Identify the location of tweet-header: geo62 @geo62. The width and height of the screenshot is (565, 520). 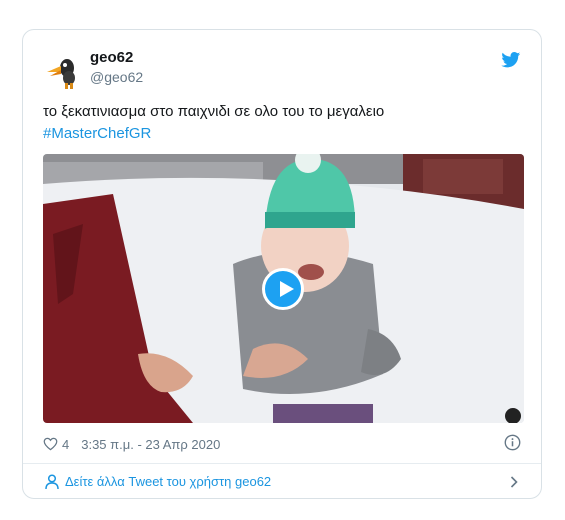
(282, 65).